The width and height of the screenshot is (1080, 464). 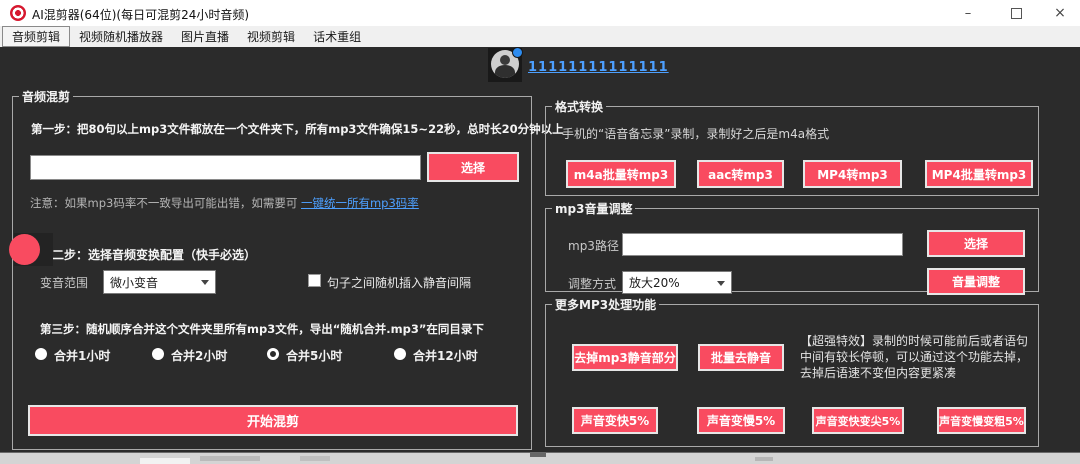 I want to click on tab-bar: 音频剪辑 视频随机播放器 图片直播 视频剪辑 话术重组, so click(x=540, y=36).